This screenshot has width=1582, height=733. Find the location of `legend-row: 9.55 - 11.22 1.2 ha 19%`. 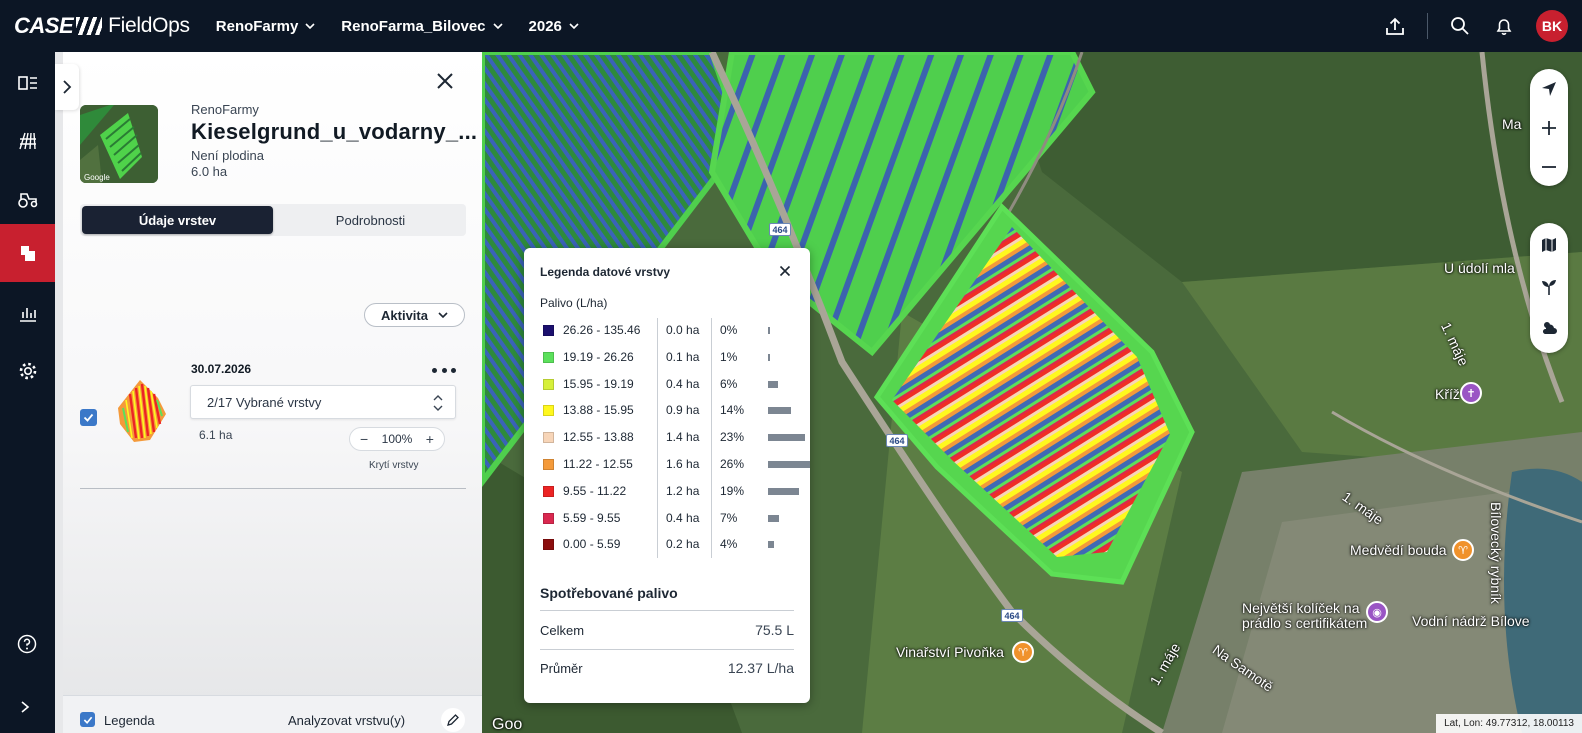

legend-row: 9.55 - 11.22 1.2 ha 19% is located at coordinates (669, 492).